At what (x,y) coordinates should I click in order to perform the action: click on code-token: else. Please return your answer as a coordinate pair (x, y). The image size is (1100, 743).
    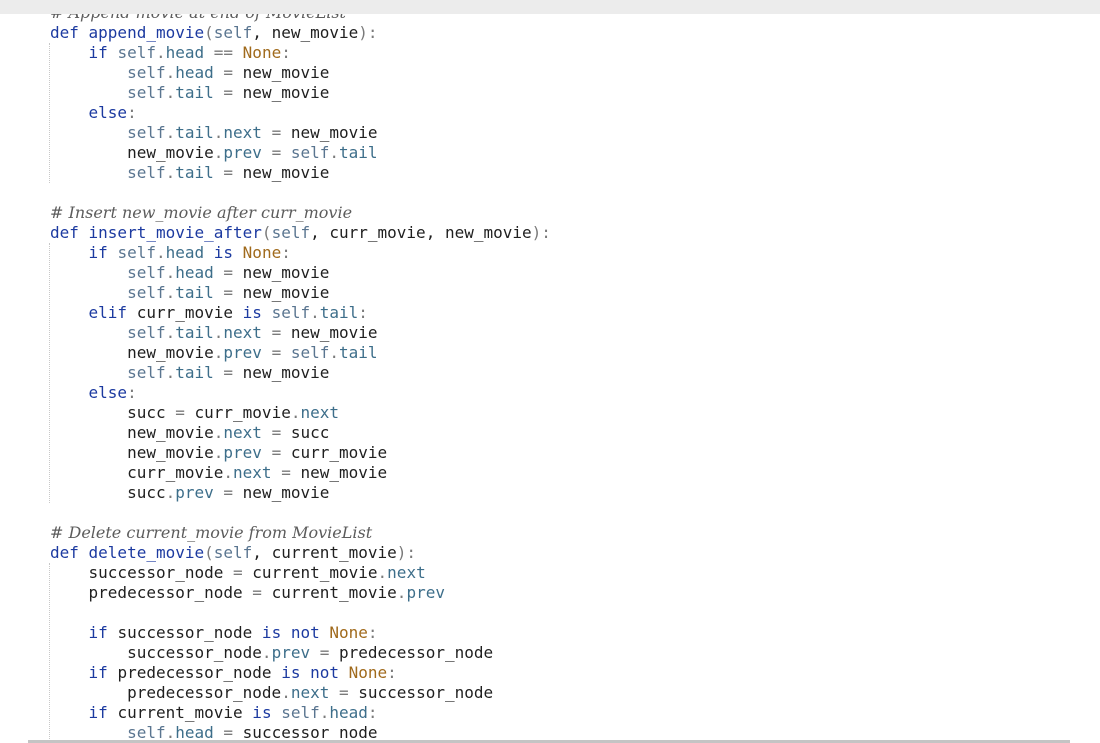
    Looking at the image, I should click on (108, 112).